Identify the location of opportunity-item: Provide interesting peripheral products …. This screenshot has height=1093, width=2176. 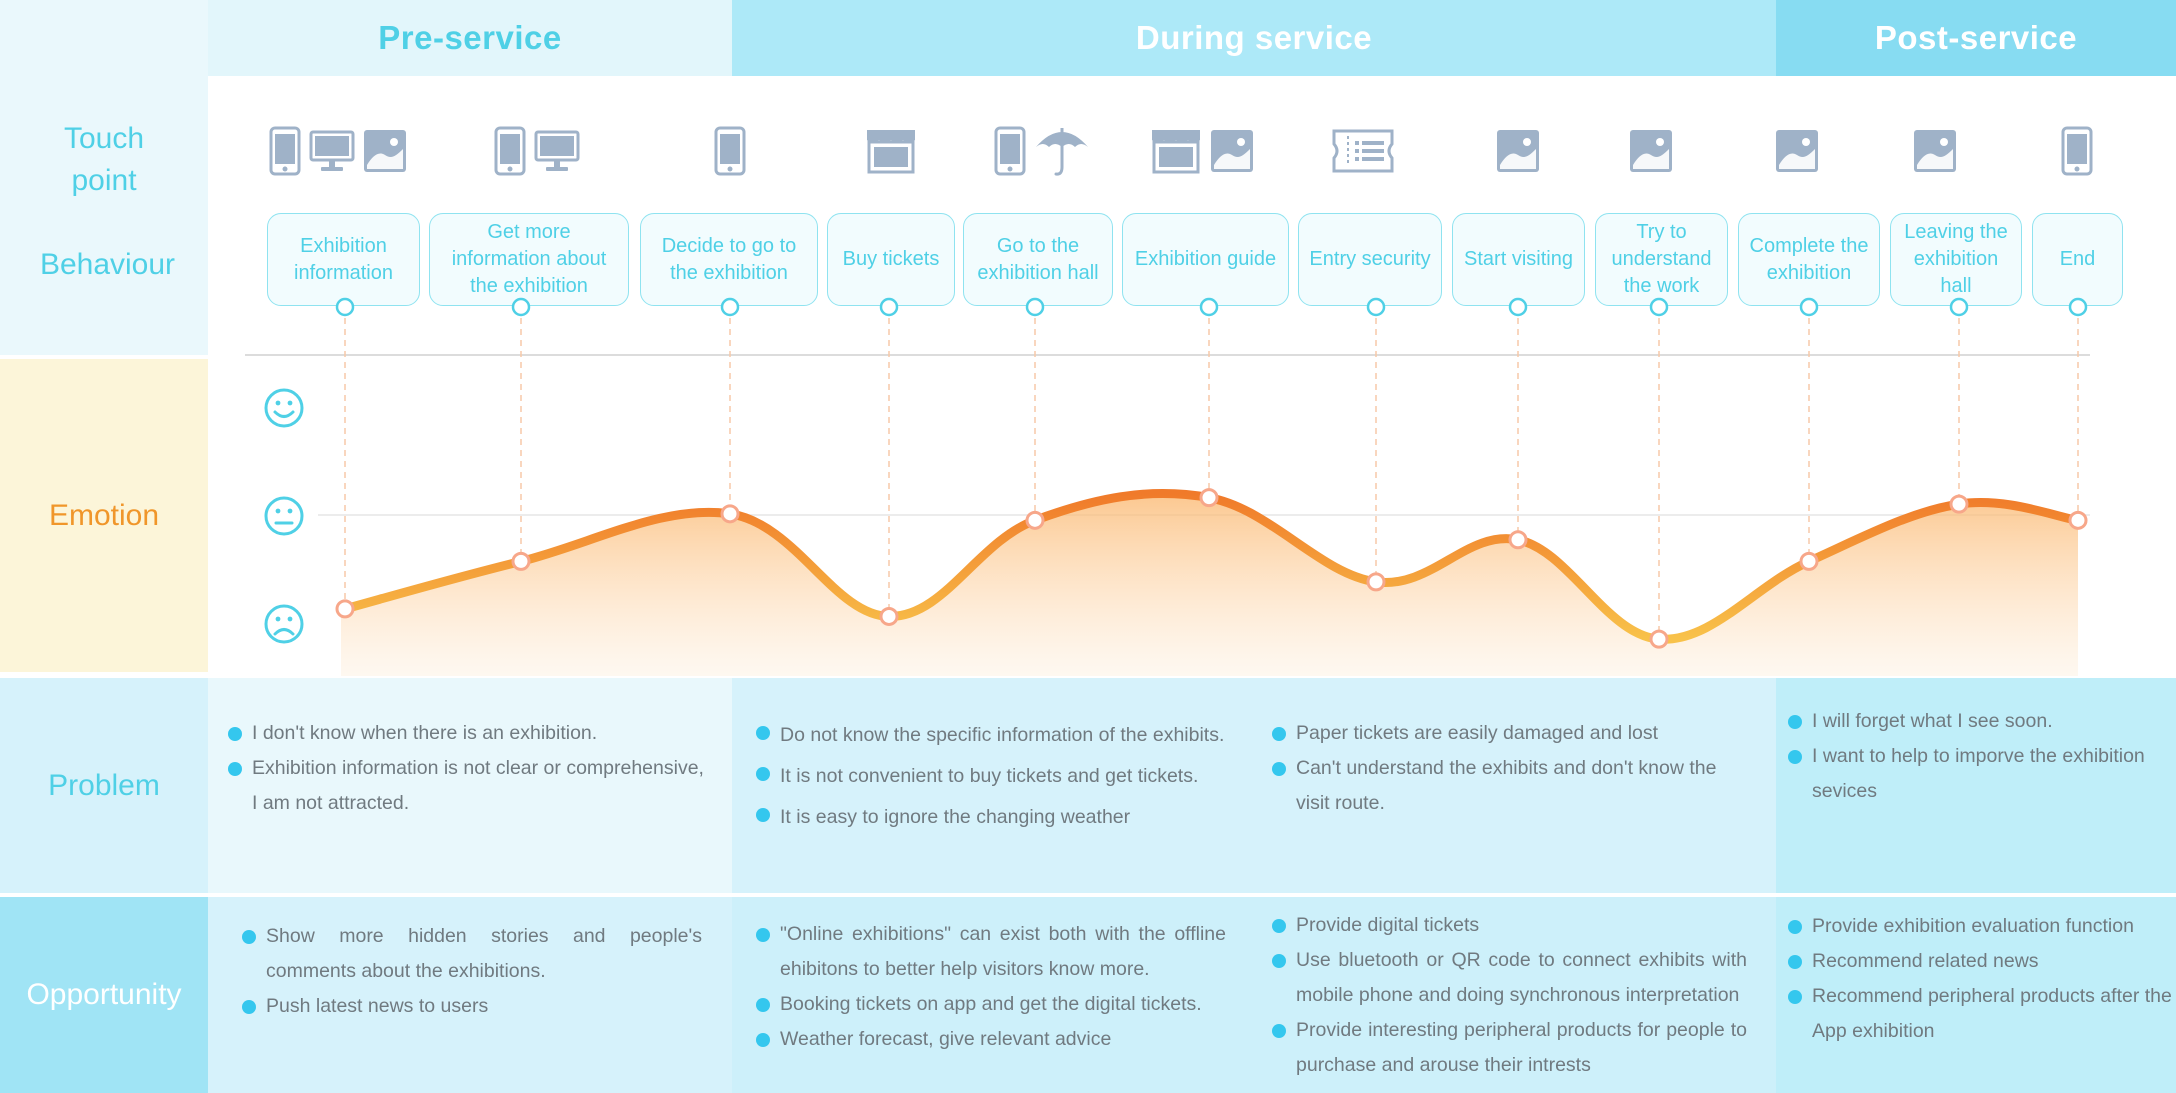
(1509, 1048).